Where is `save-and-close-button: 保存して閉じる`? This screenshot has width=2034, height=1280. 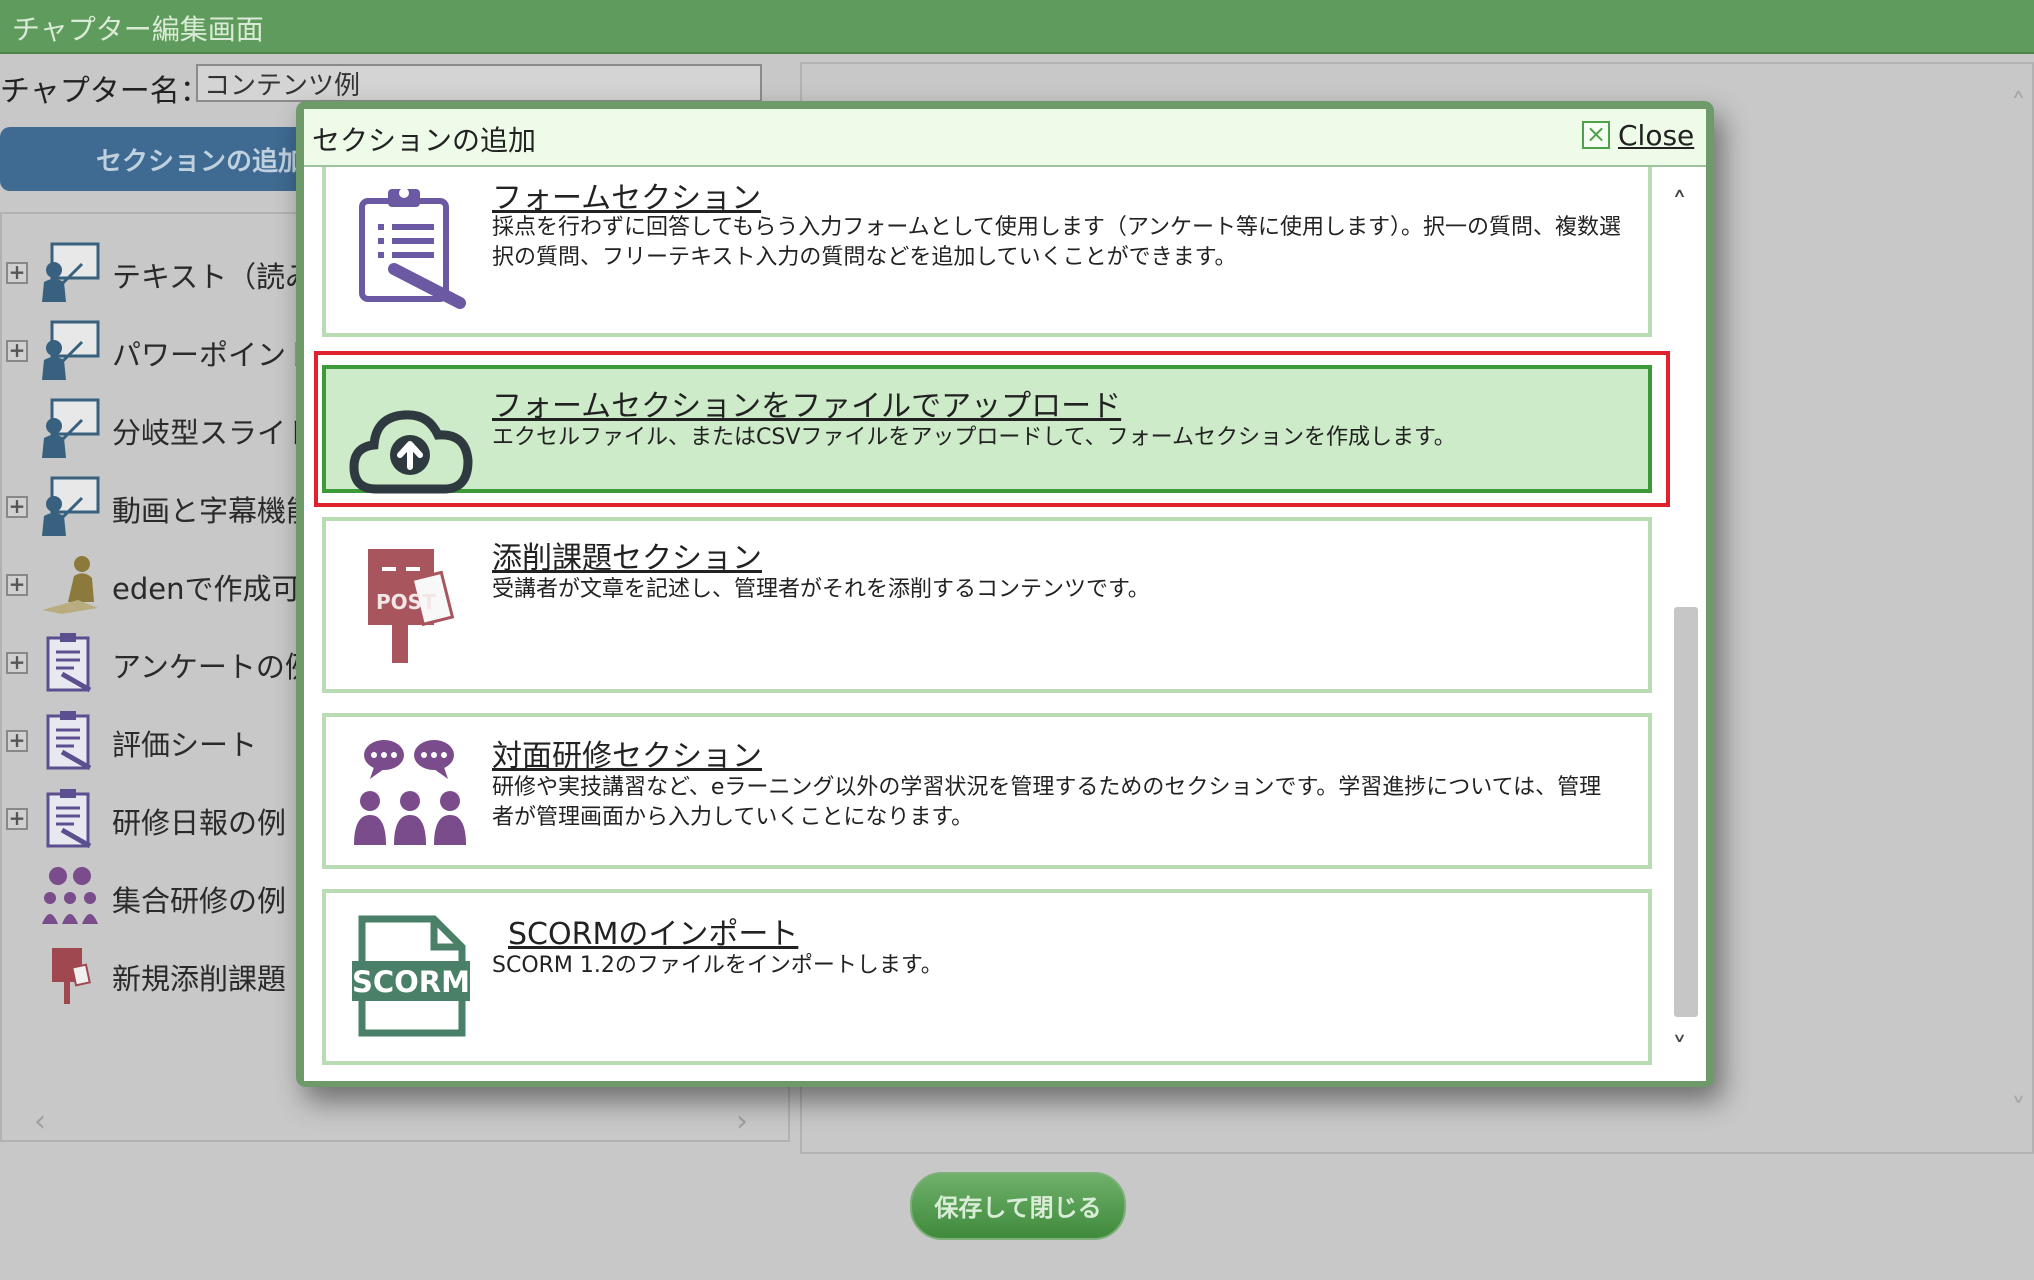 save-and-close-button: 保存して閉じる is located at coordinates (1018, 1206).